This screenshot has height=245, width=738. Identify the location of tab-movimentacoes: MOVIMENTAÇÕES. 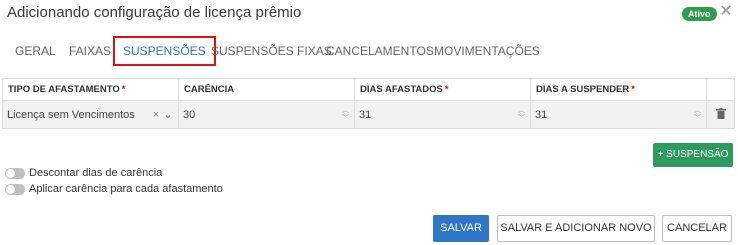
(487, 51).